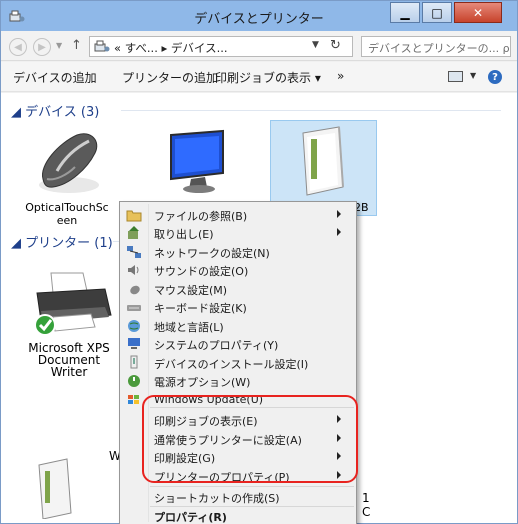  I want to click on back-arrow-icon: ◀, so click(18, 47).